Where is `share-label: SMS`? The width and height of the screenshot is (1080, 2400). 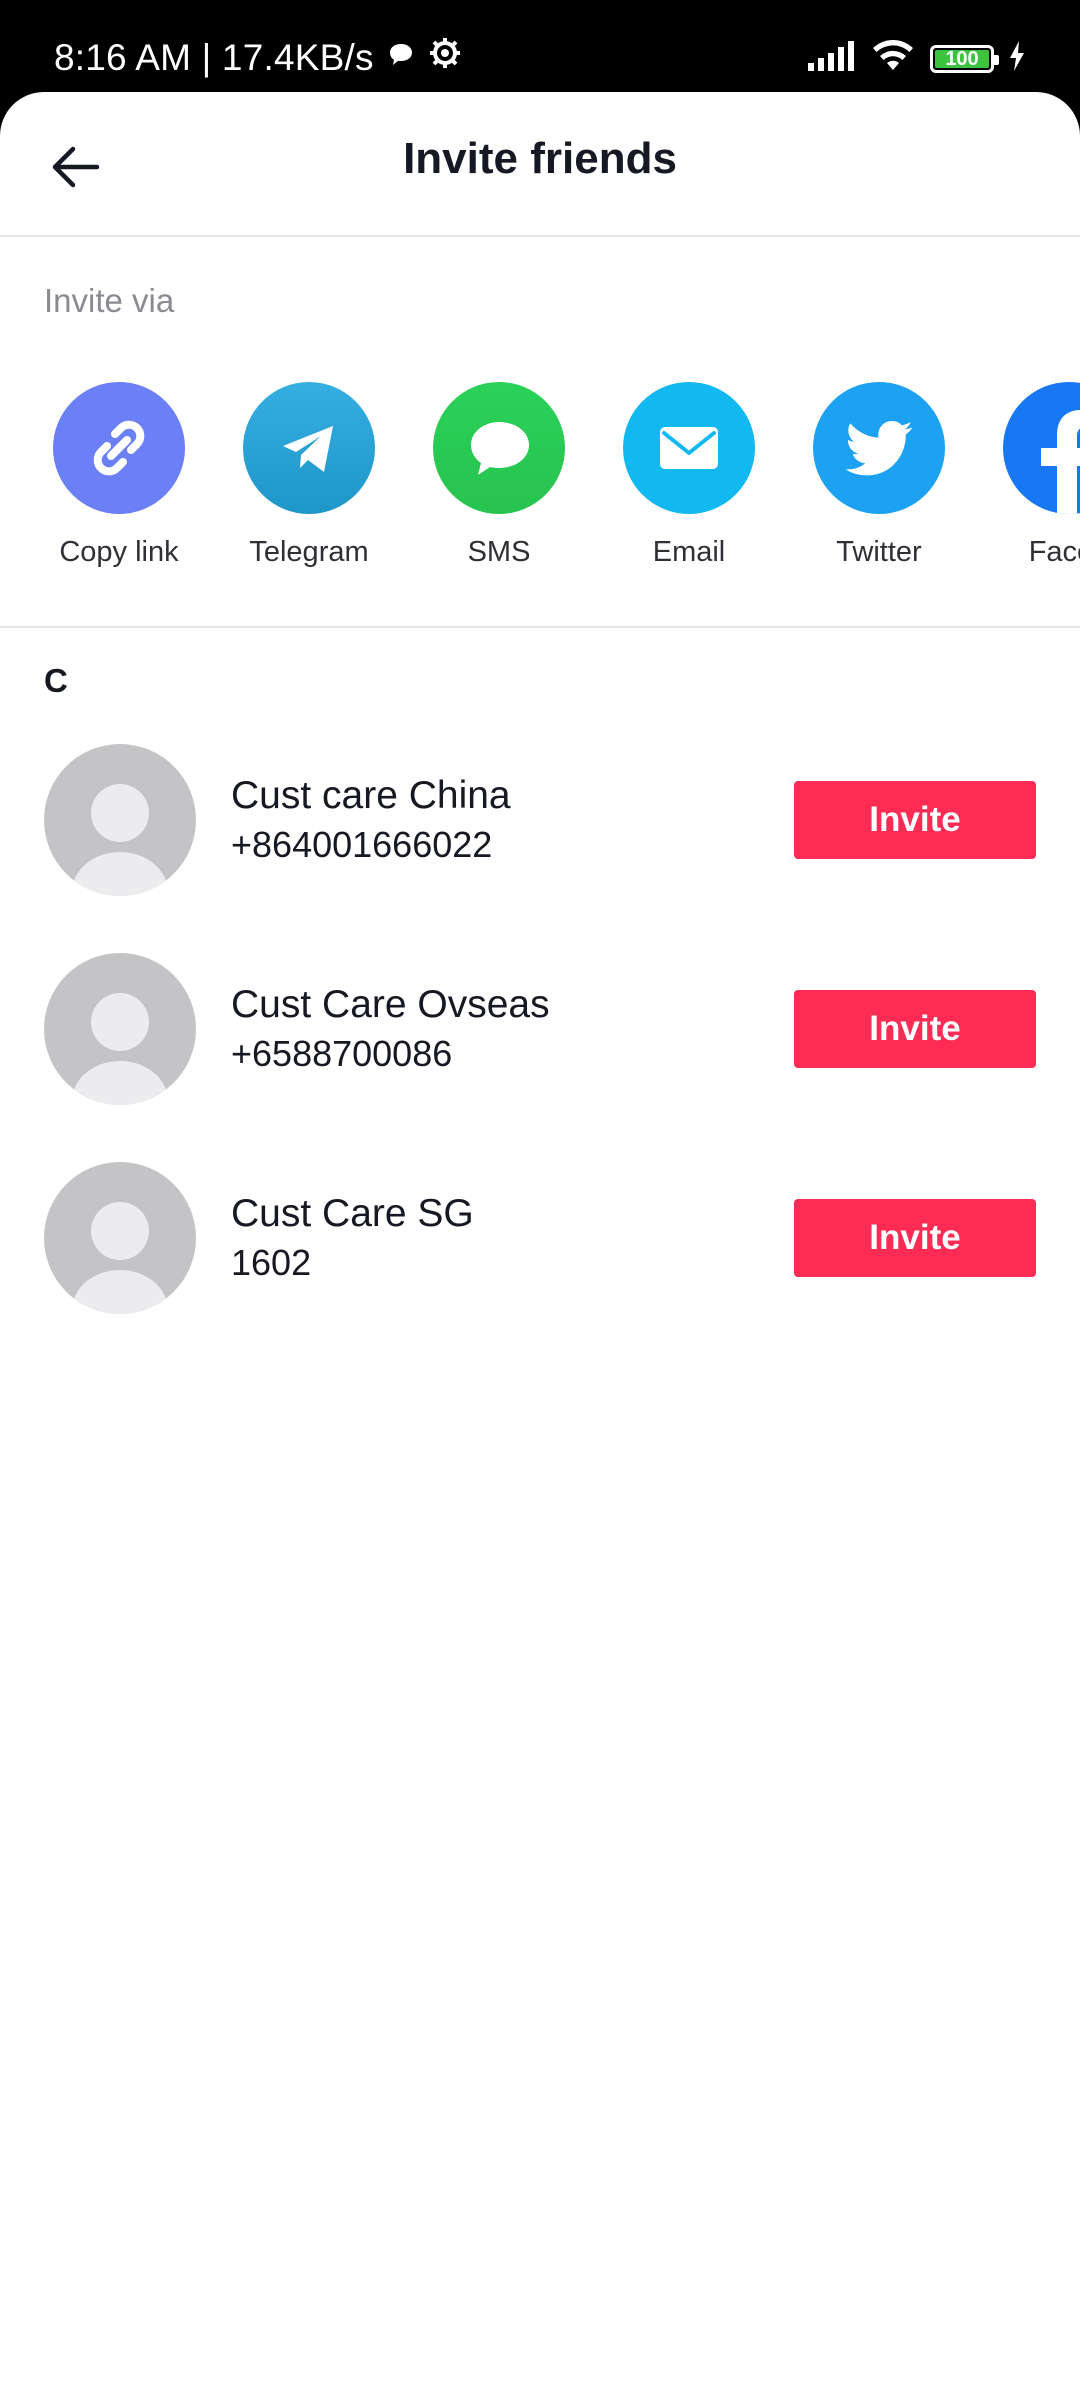
share-label: SMS is located at coordinates (499, 552).